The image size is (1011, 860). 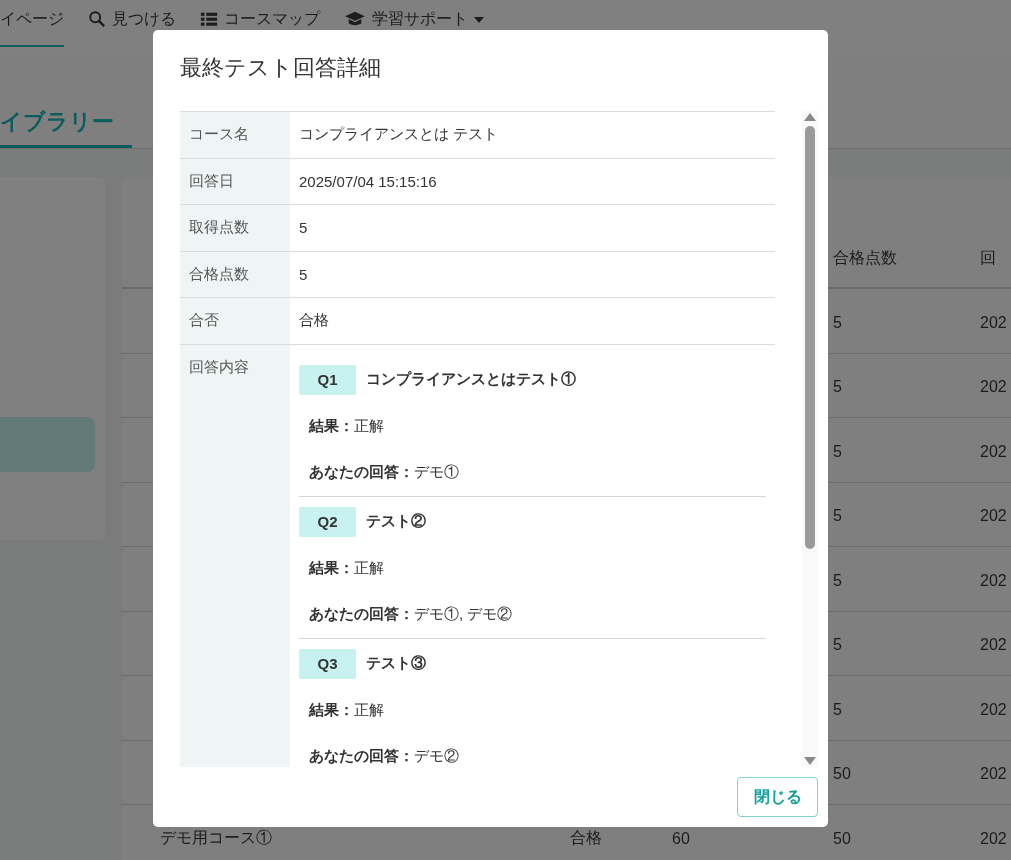 I want to click on field-label: 回答日, so click(x=235, y=181).